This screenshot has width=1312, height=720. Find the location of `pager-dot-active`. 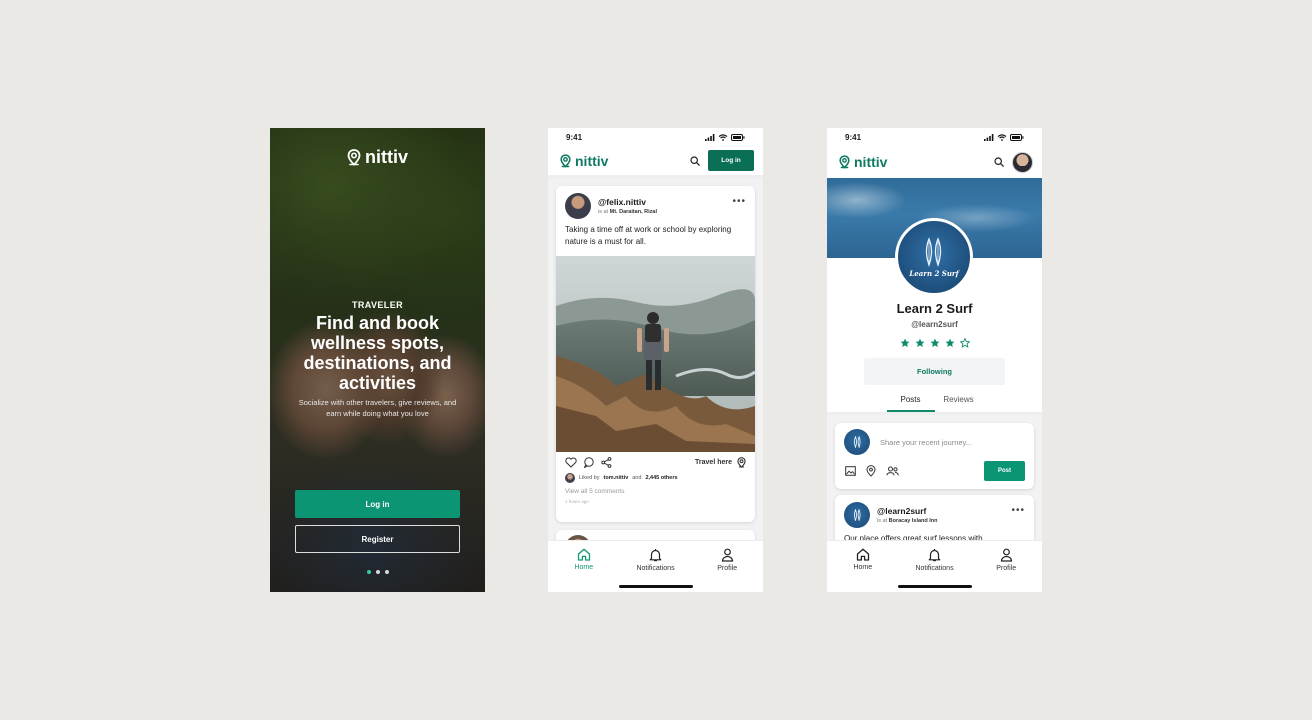

pager-dot-active is located at coordinates (368, 572).